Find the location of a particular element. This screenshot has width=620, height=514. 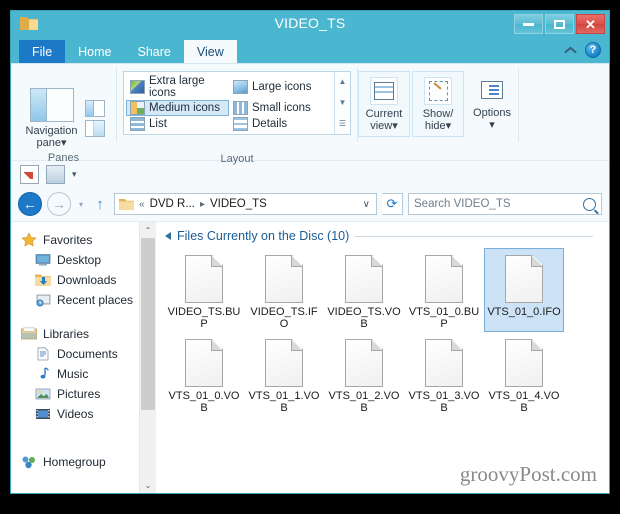

videos-icon is located at coordinates (43, 414).